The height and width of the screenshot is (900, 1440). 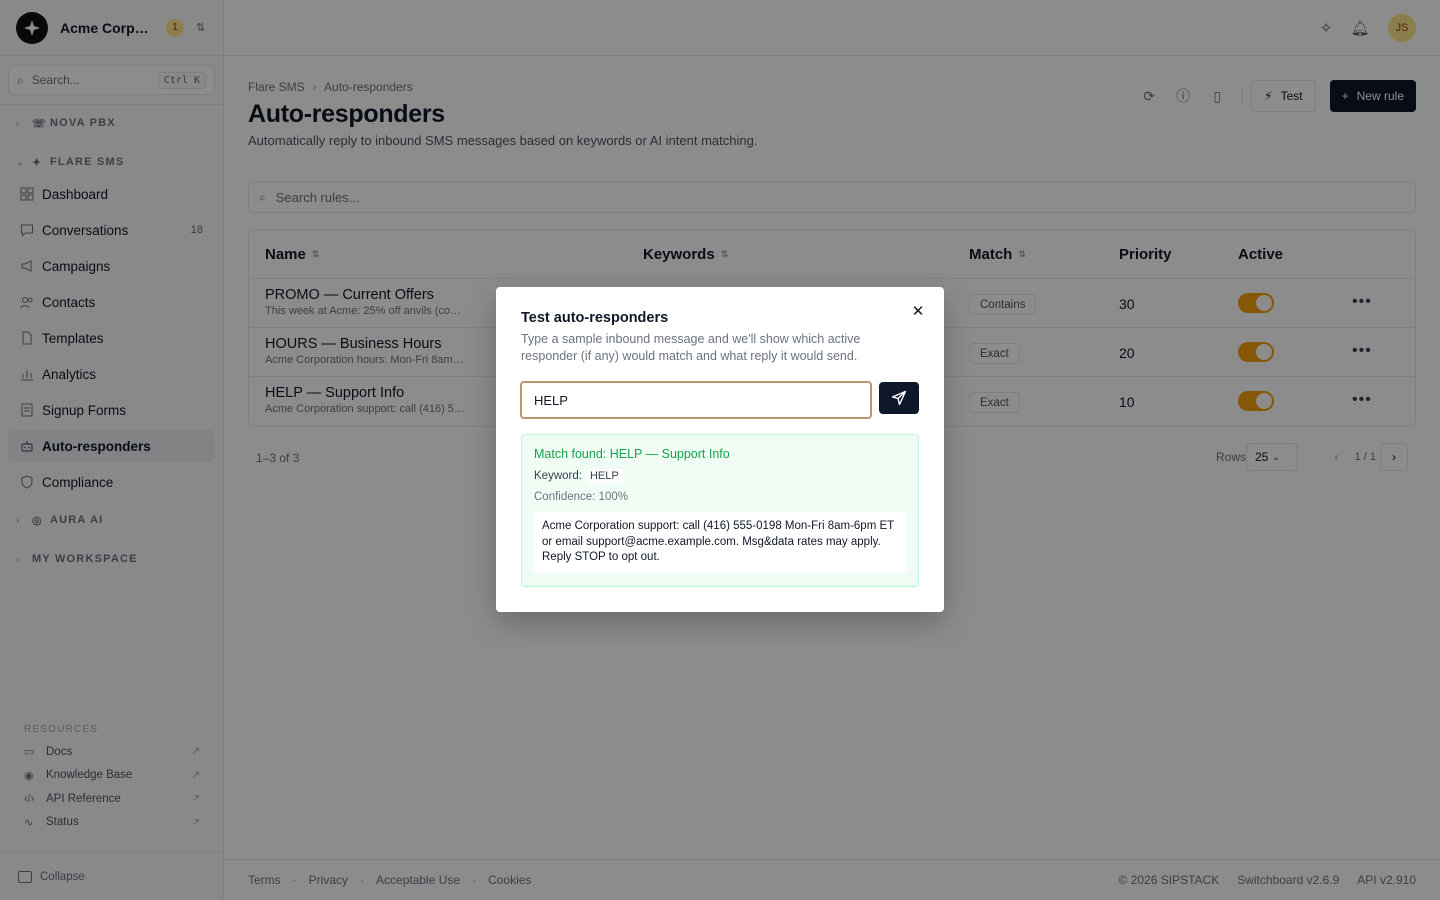 What do you see at coordinates (595, 318) in the screenshot?
I see `dialog-title: Test auto-responders` at bounding box center [595, 318].